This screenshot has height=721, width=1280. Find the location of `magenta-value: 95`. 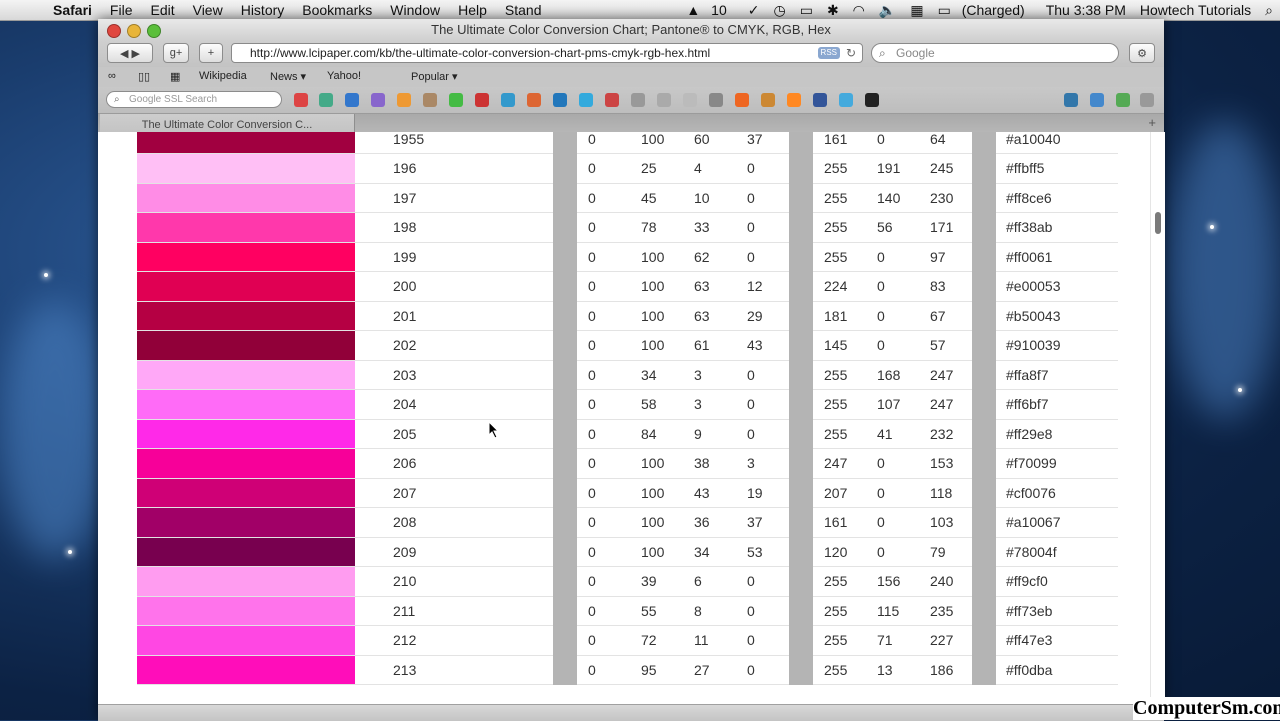

magenta-value: 95 is located at coordinates (656, 670).